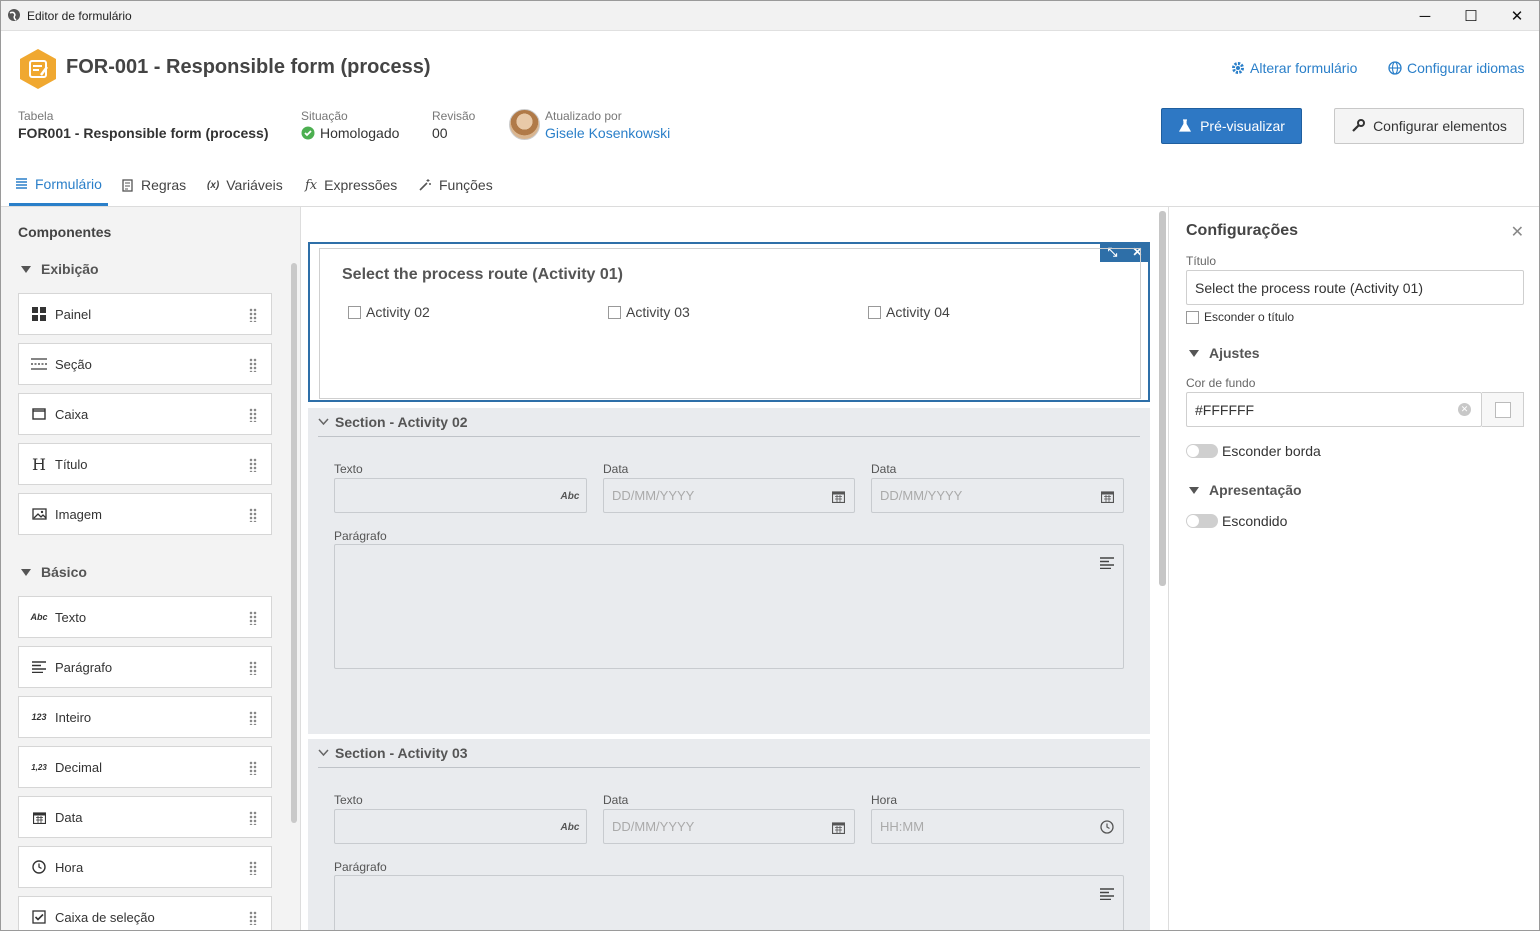 This screenshot has width=1540, height=931. What do you see at coordinates (1202, 451) in the screenshot?
I see `hide-border-toggle` at bounding box center [1202, 451].